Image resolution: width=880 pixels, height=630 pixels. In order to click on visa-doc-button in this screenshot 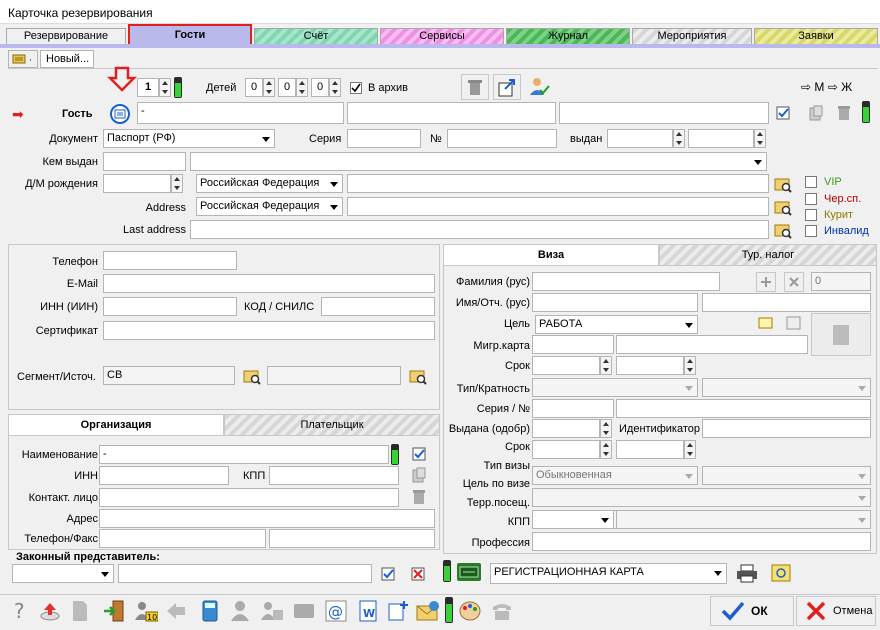, I will do `click(794, 323)`.